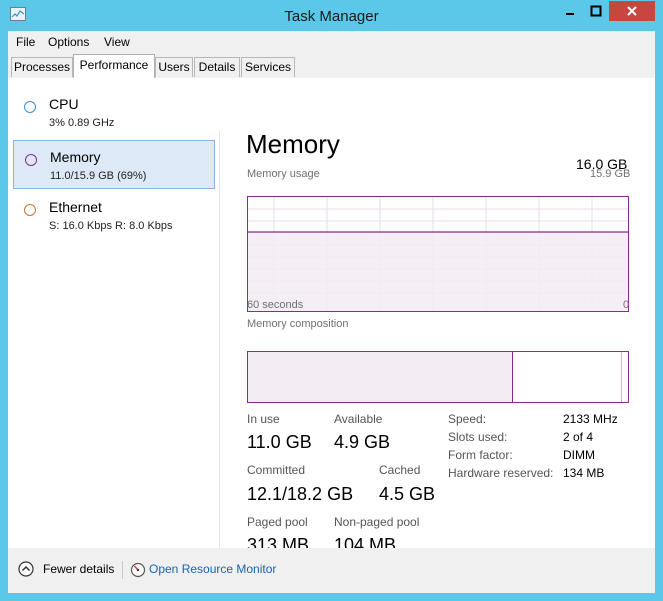  I want to click on sidebar-item-cpu: CPU 3% 0.89 GHz, so click(114, 112).